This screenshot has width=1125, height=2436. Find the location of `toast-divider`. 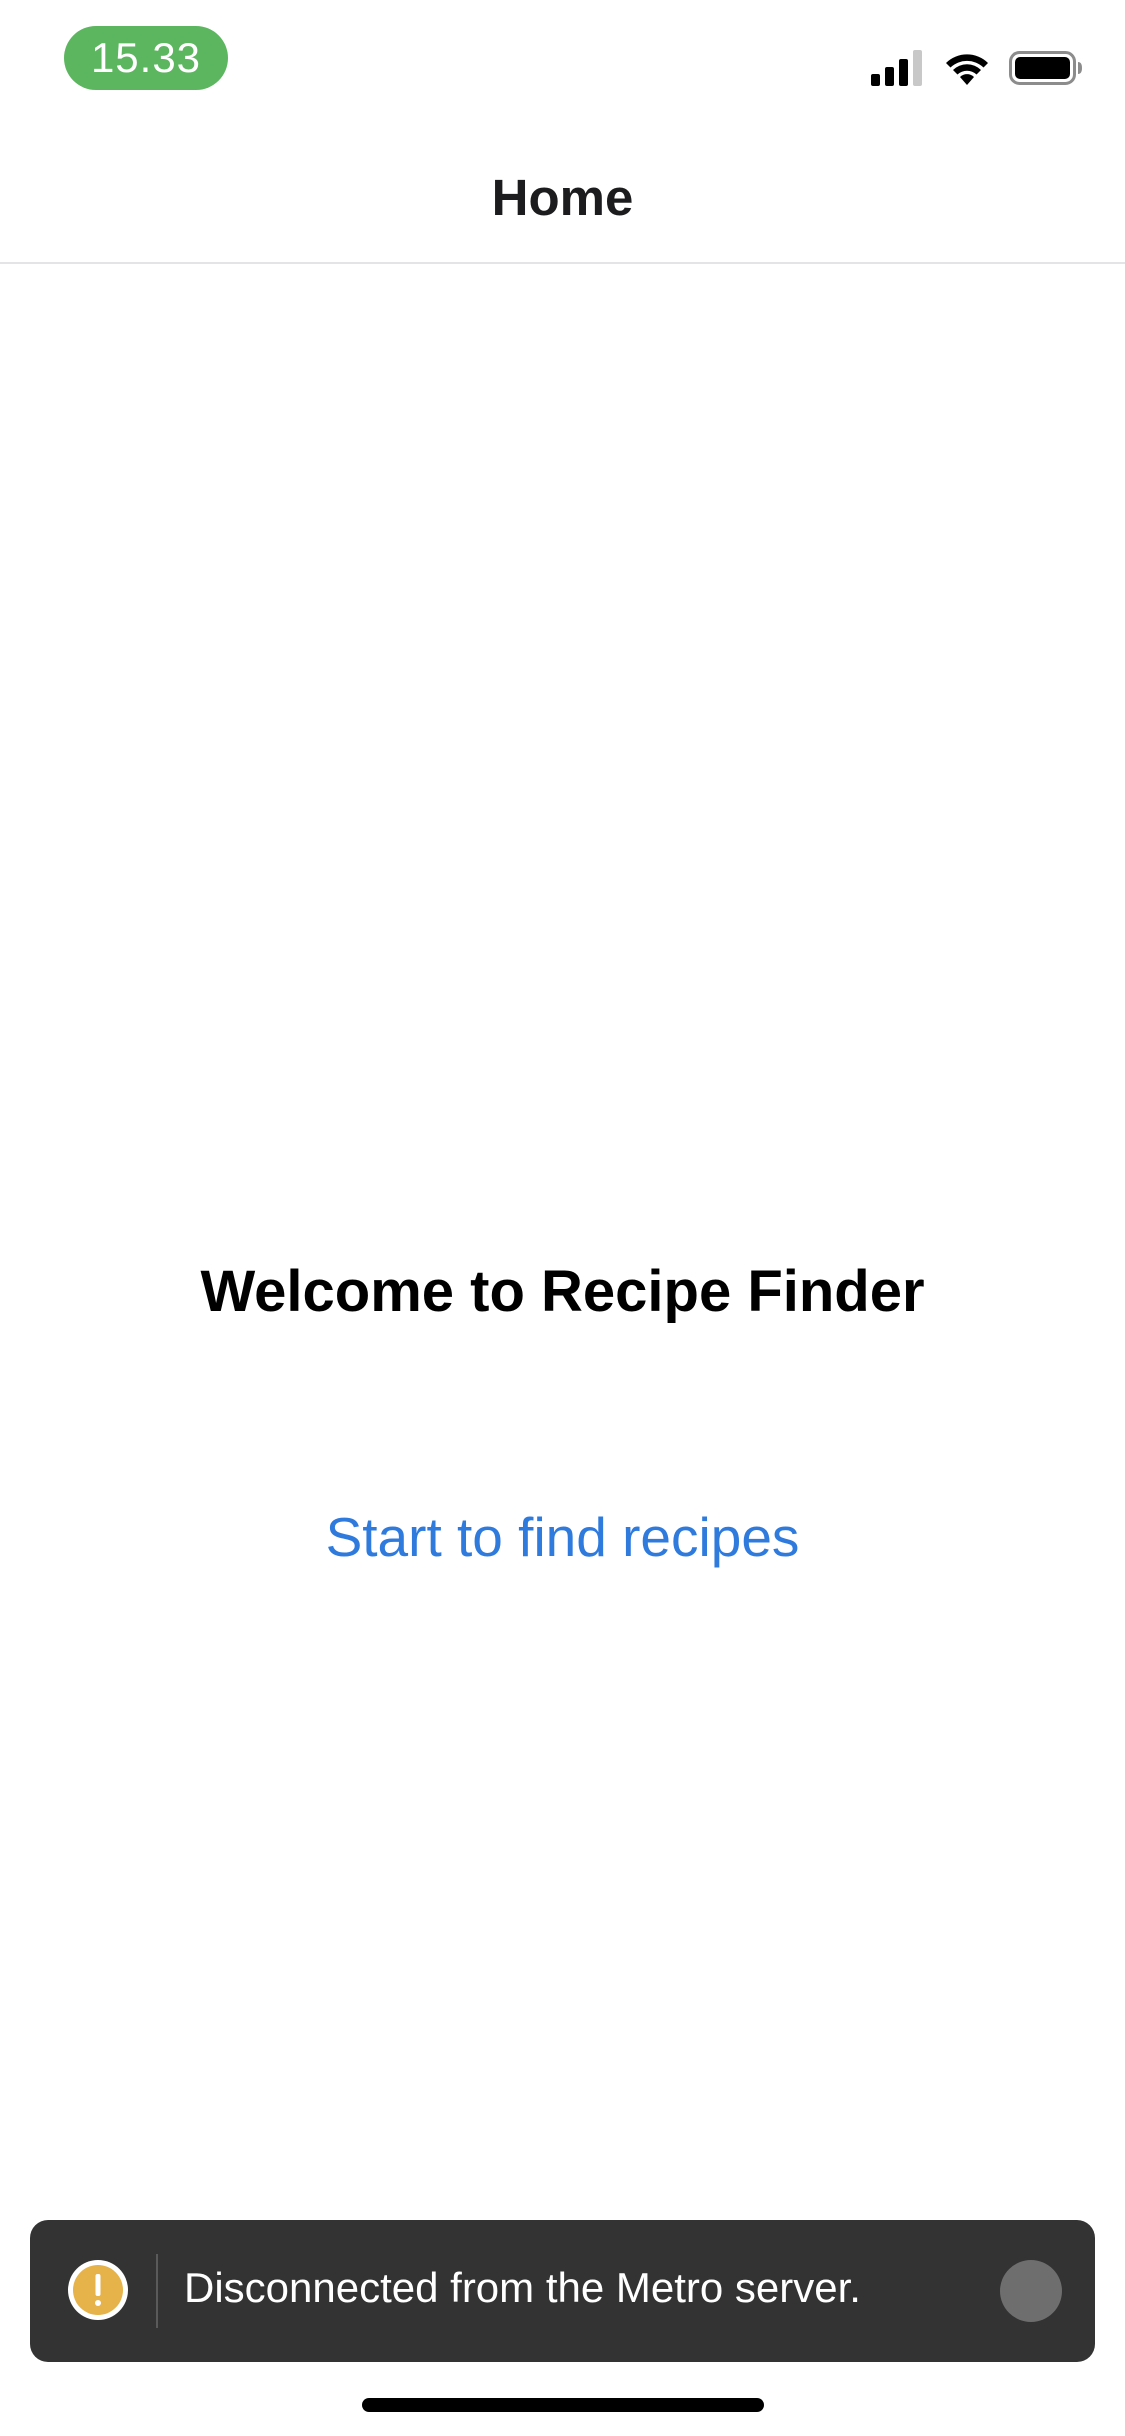

toast-divider is located at coordinates (157, 2291).